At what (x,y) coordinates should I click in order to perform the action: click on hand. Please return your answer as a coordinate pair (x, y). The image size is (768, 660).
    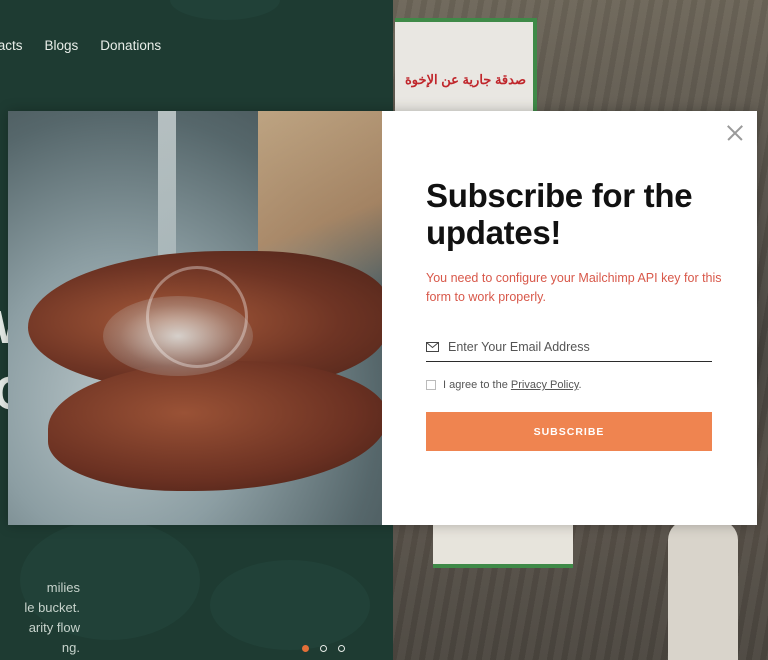
    Looking at the image, I should click on (215, 426).